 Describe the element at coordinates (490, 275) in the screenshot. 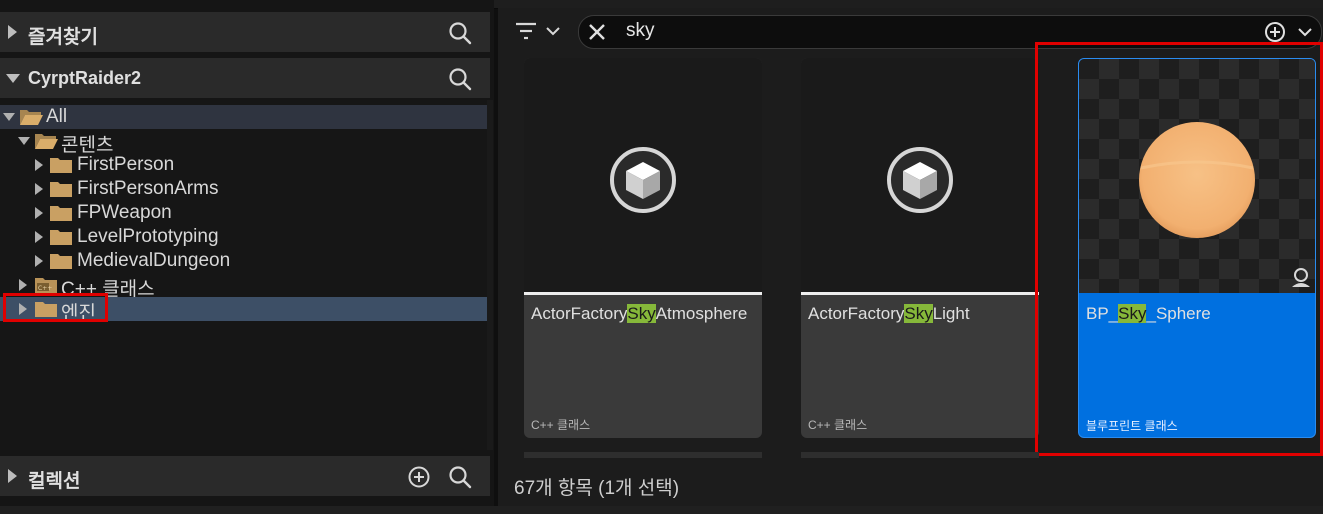

I see `tree-scrollbar` at that location.